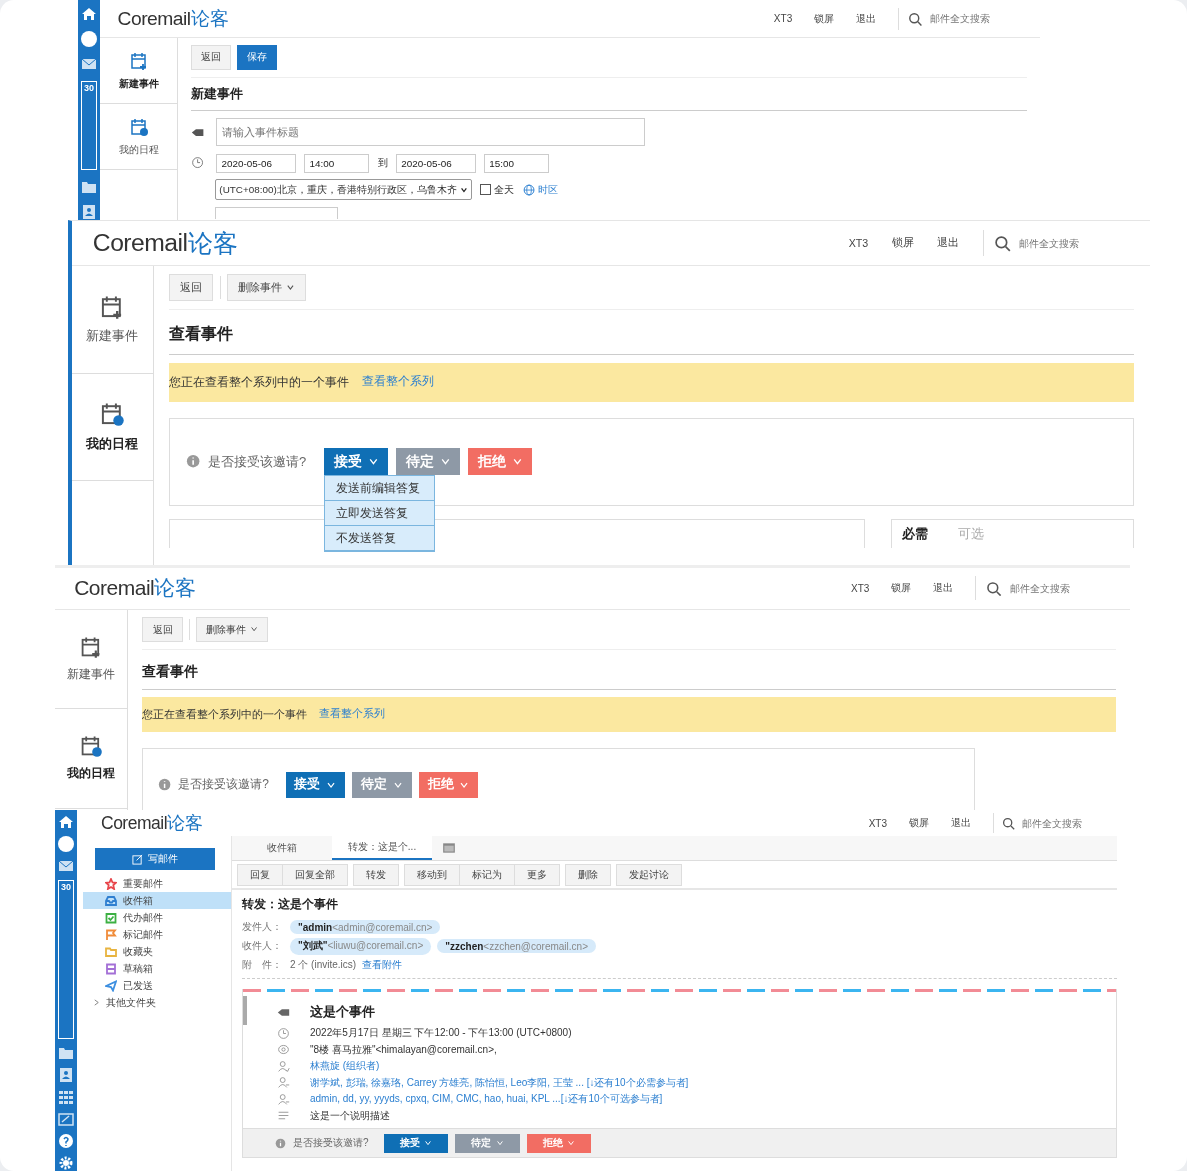 This screenshot has height=1171, width=1187. I want to click on address-chip: "刘武"<liuwu@coremail.cn>, so click(361, 946).